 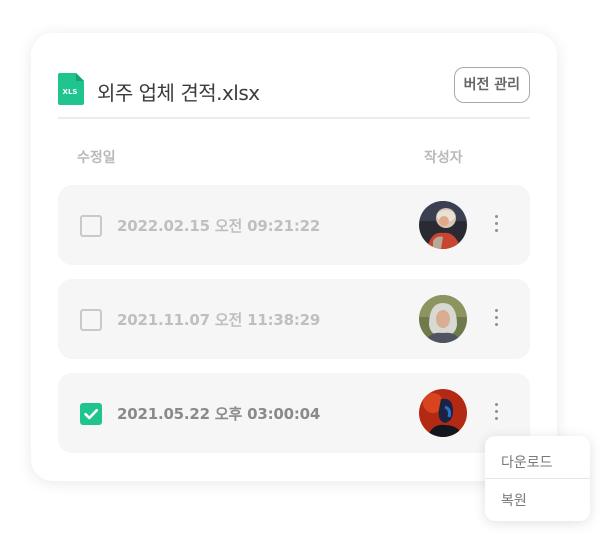 I want to click on menu-item-download: 다운로드, so click(x=527, y=462).